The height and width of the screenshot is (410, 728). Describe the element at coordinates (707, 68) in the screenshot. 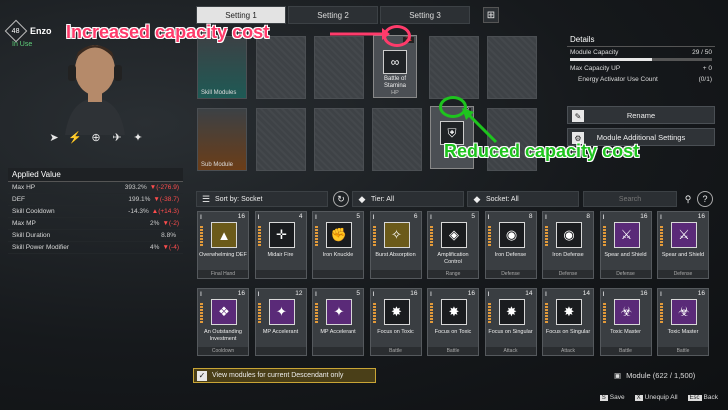

I see `max-capacity-value: + 0` at that location.